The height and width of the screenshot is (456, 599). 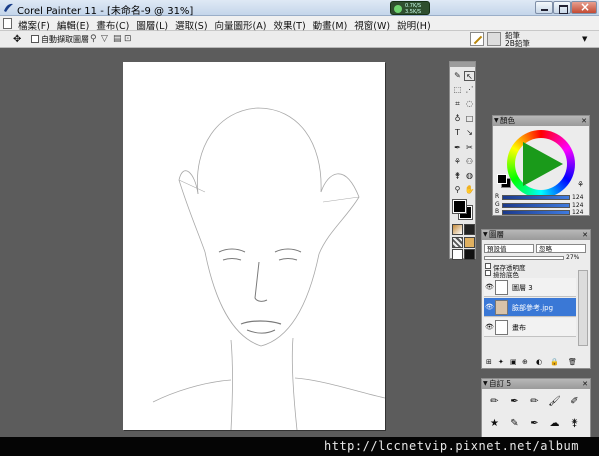 What do you see at coordinates (477, 39) in the screenshot?
I see `brush-icon` at bounding box center [477, 39].